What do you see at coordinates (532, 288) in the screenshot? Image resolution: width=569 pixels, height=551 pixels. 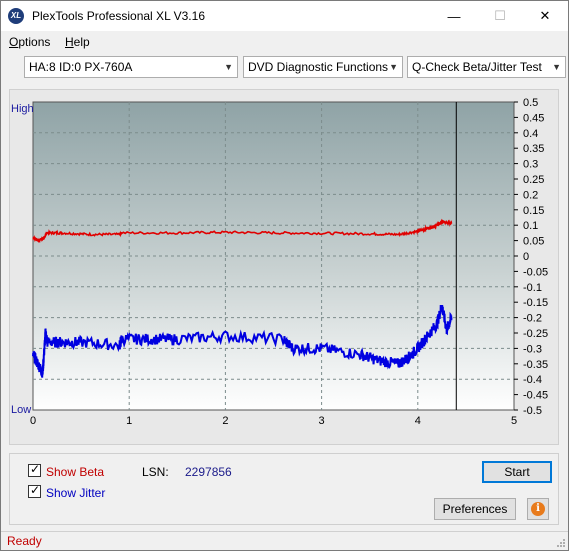 I see `y-tick-label: -0.1` at bounding box center [532, 288].